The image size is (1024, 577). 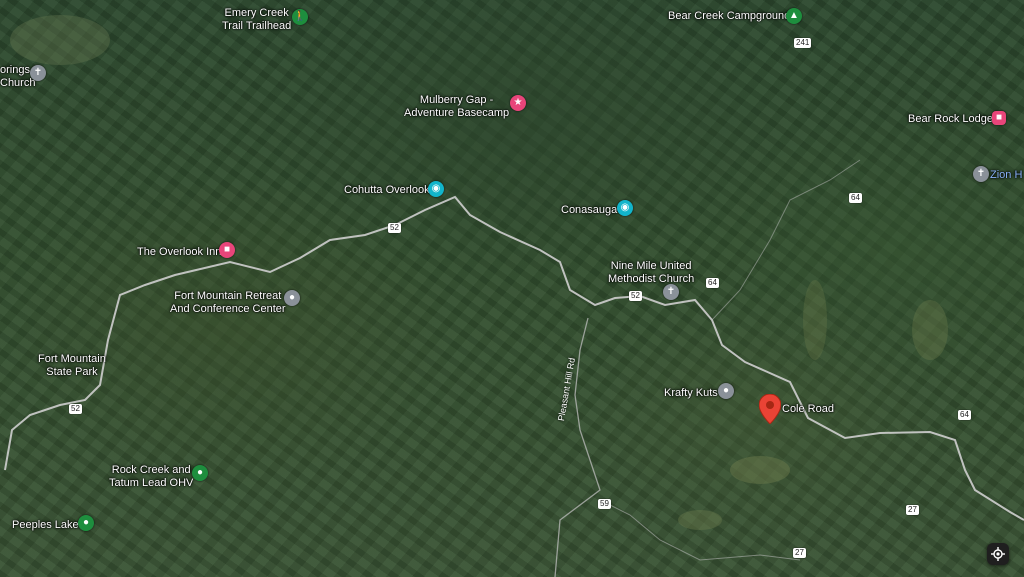 What do you see at coordinates (808, 409) in the screenshot?
I see `place-label-cole-road: Cole Road` at bounding box center [808, 409].